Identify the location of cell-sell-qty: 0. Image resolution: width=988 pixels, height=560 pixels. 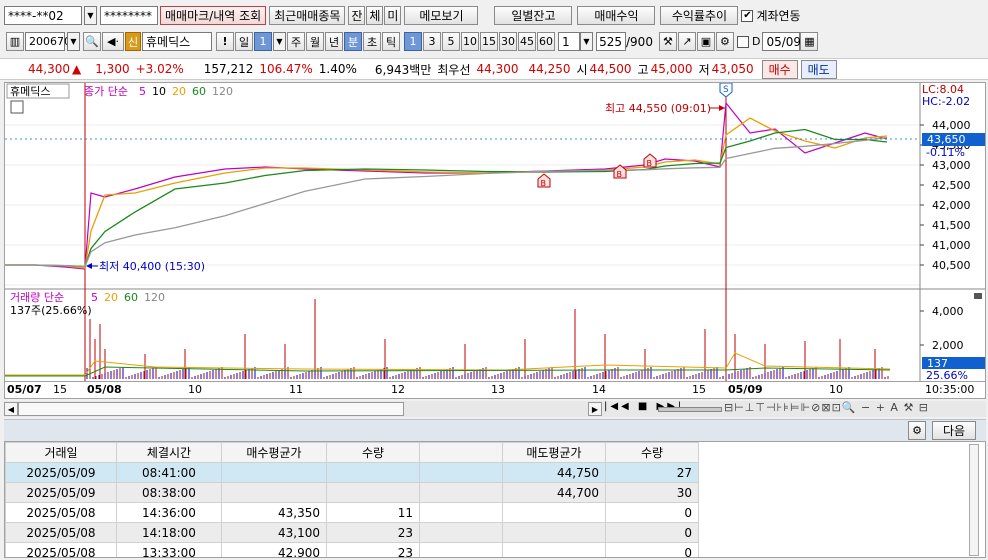
(652, 549).